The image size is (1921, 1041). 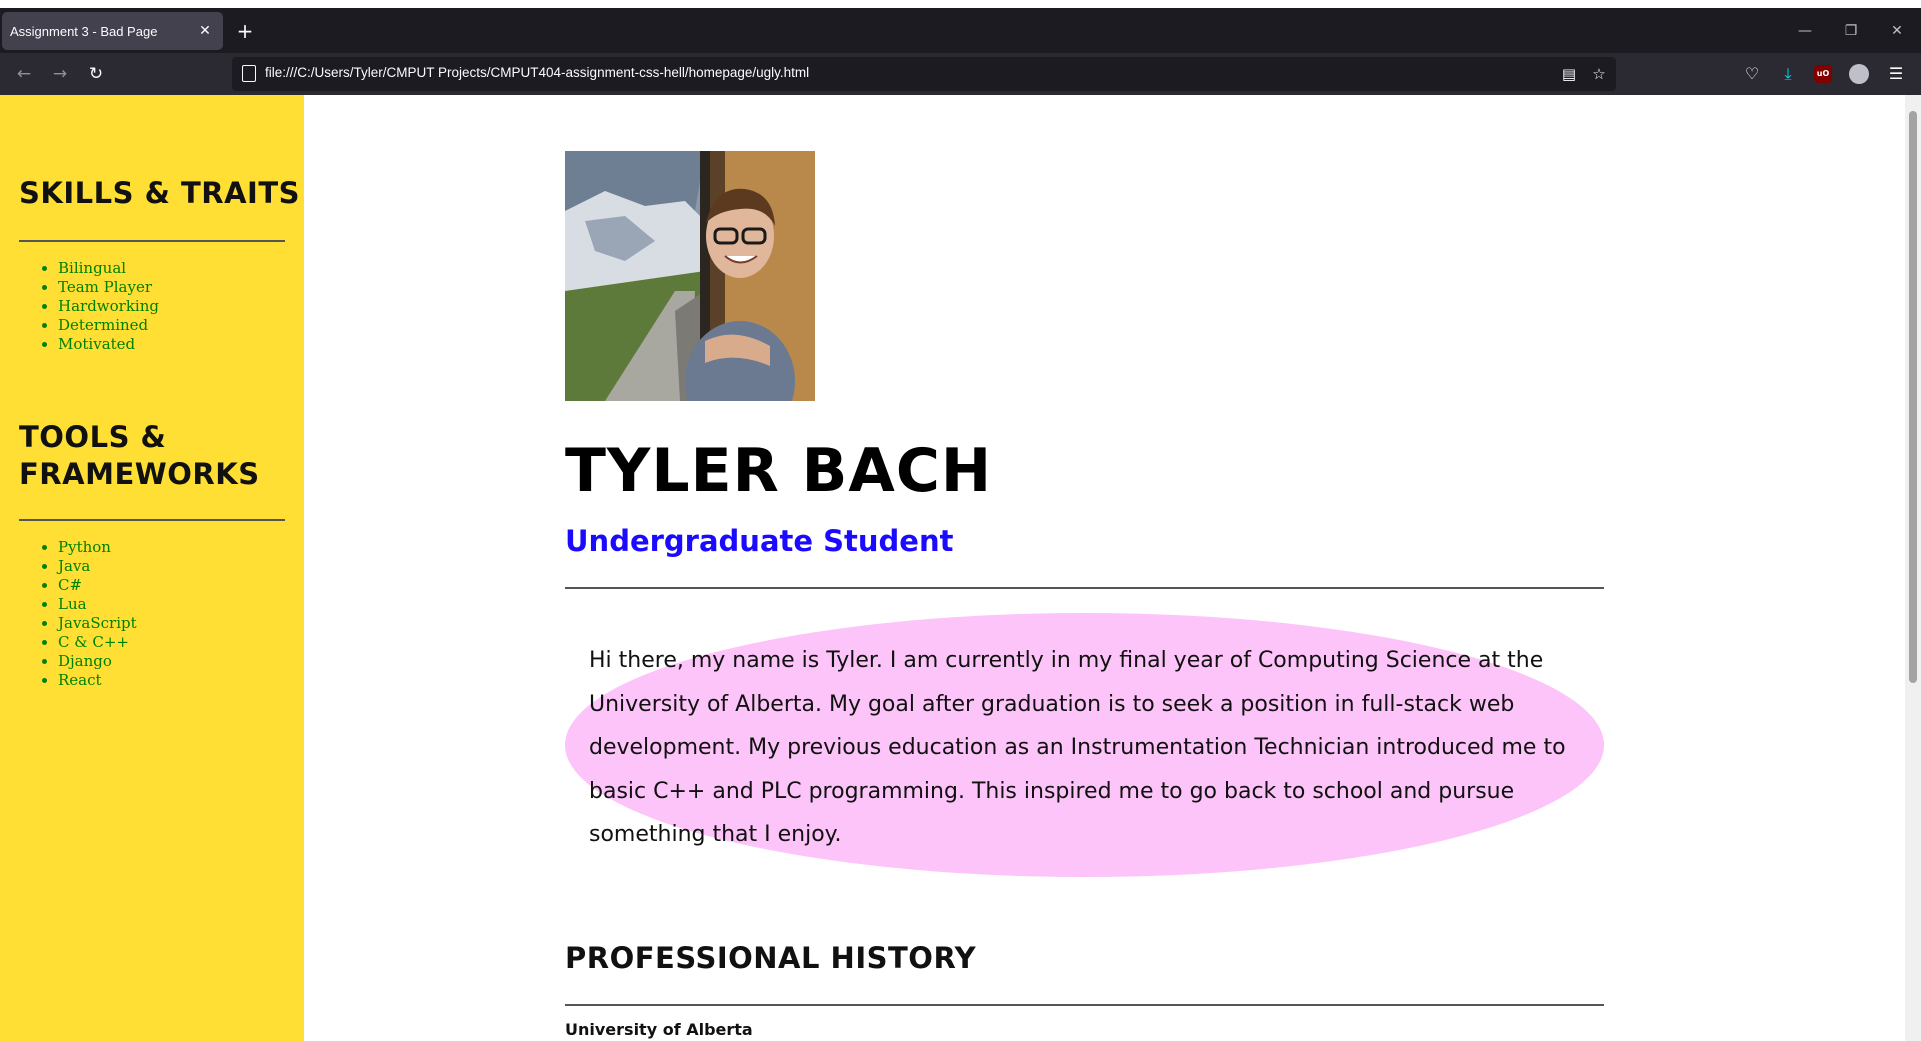 I want to click on list-item: Bilingual, so click(x=108, y=268).